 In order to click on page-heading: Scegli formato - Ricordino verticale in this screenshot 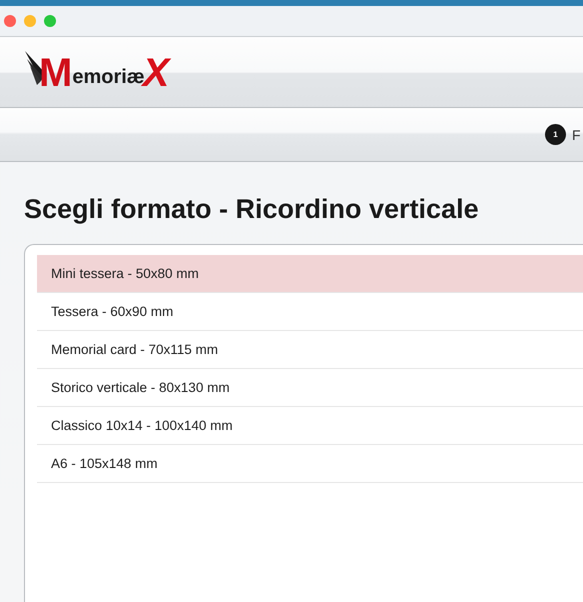, I will do `click(252, 209)`.